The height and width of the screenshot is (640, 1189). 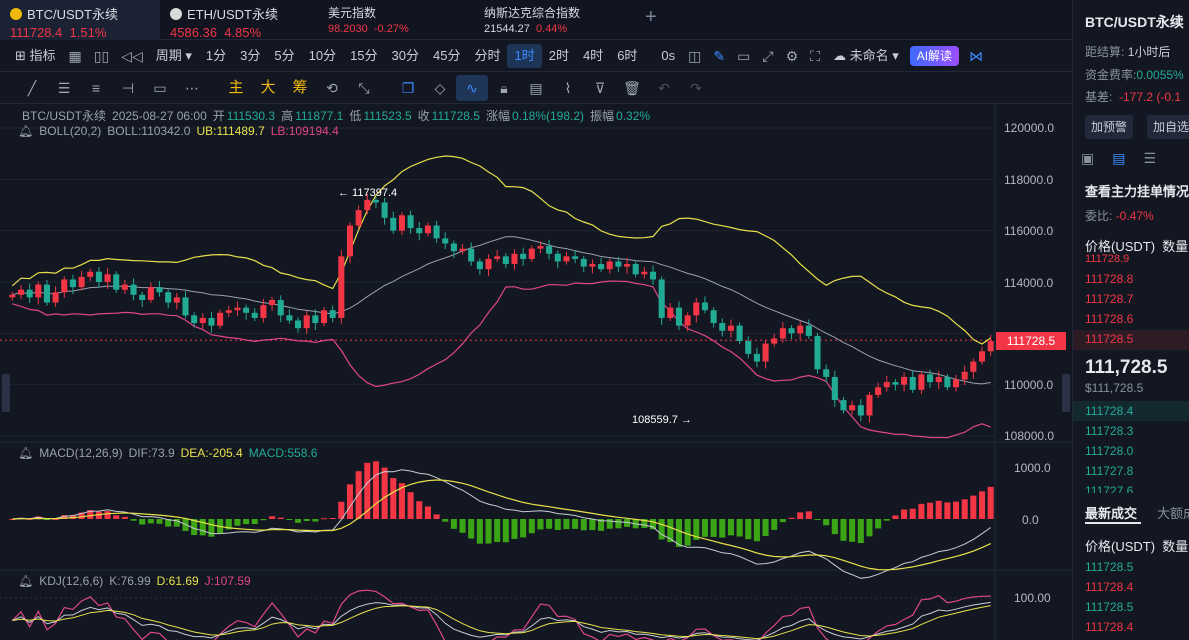 I want to click on ask-row: 111728.8, so click(x=1109, y=279).